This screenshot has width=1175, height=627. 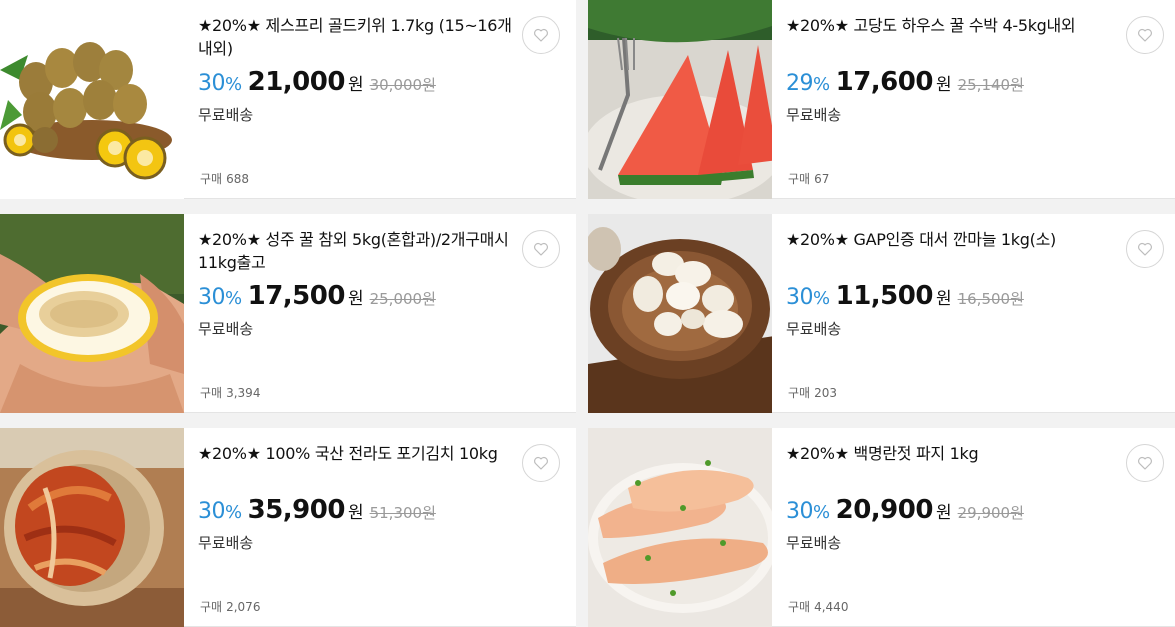 What do you see at coordinates (224, 178) in the screenshot?
I see `purchase-count: 구매 688` at bounding box center [224, 178].